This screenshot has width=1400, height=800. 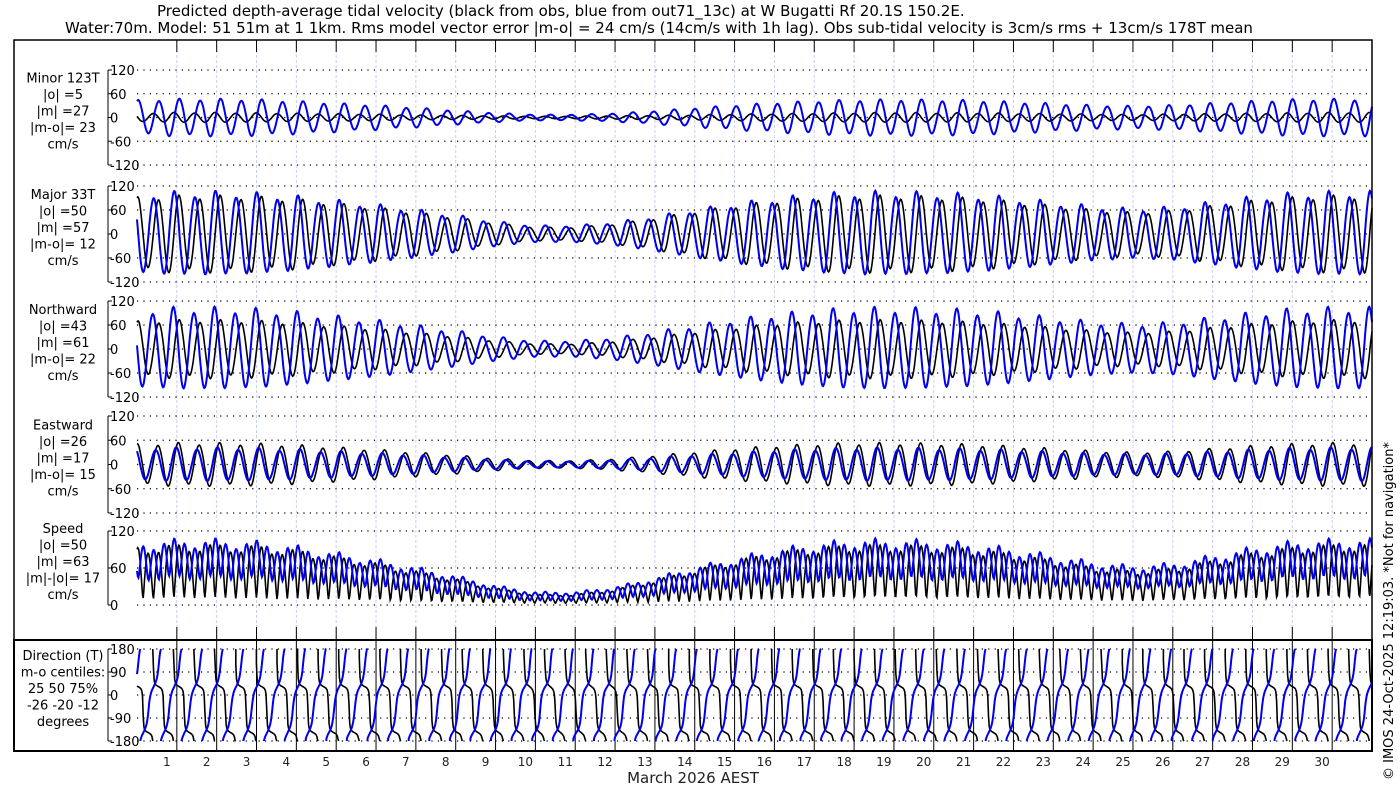 What do you see at coordinates (63, 689) in the screenshot?
I see `panel-stat: 25 50 75%` at bounding box center [63, 689].